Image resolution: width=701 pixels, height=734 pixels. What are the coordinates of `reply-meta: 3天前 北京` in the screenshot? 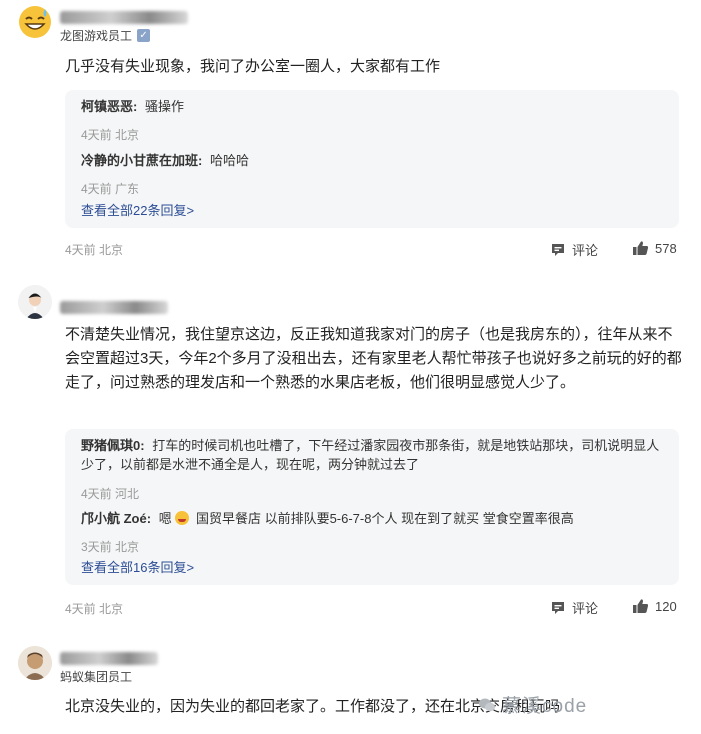 It's located at (110, 547).